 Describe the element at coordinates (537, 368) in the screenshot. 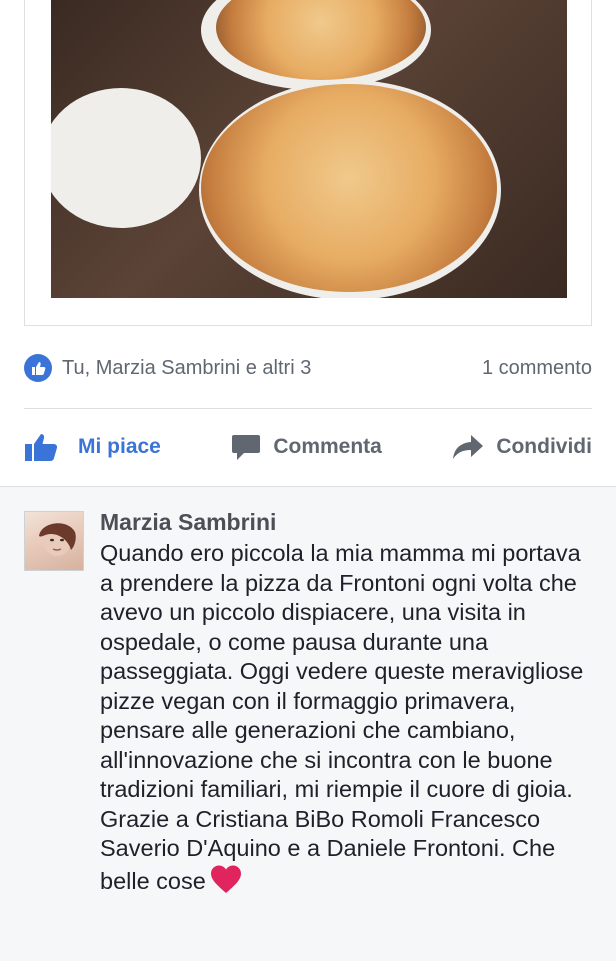

I see `comments-count: 1 commento` at that location.